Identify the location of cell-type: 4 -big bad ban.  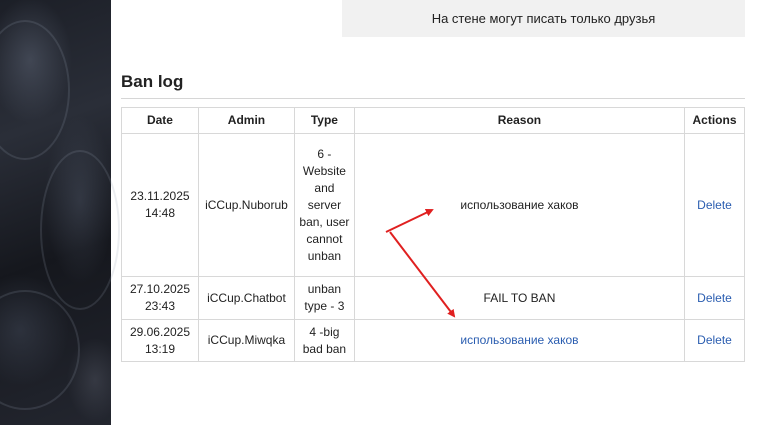
(324, 340).